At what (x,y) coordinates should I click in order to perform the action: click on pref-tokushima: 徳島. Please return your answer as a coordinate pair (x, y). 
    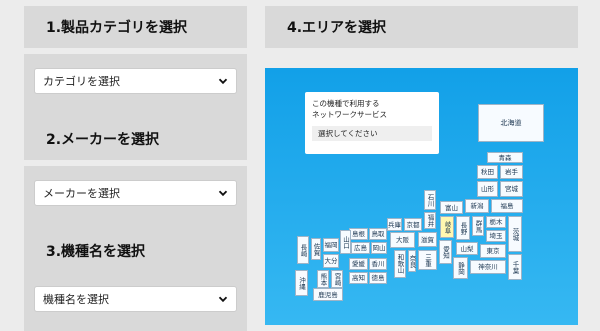
    Looking at the image, I should click on (378, 278).